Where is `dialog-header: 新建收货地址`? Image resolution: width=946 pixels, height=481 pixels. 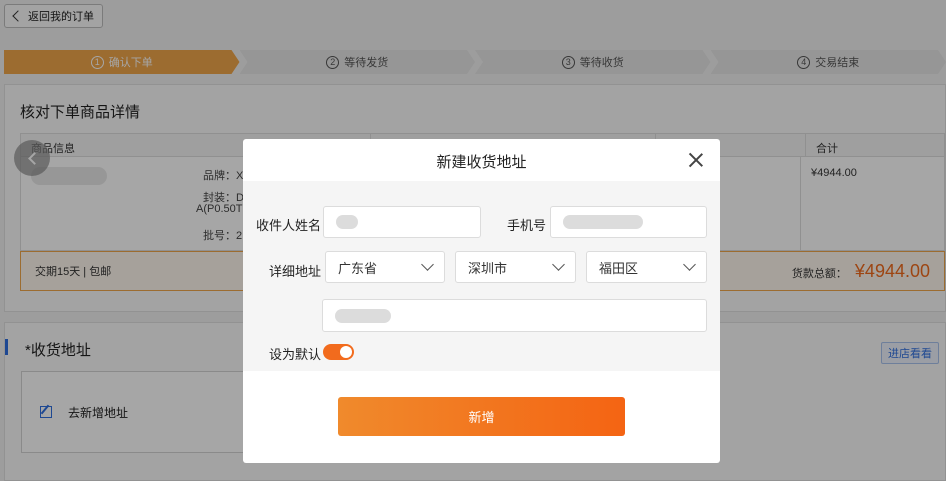 dialog-header: 新建收货地址 is located at coordinates (481, 160).